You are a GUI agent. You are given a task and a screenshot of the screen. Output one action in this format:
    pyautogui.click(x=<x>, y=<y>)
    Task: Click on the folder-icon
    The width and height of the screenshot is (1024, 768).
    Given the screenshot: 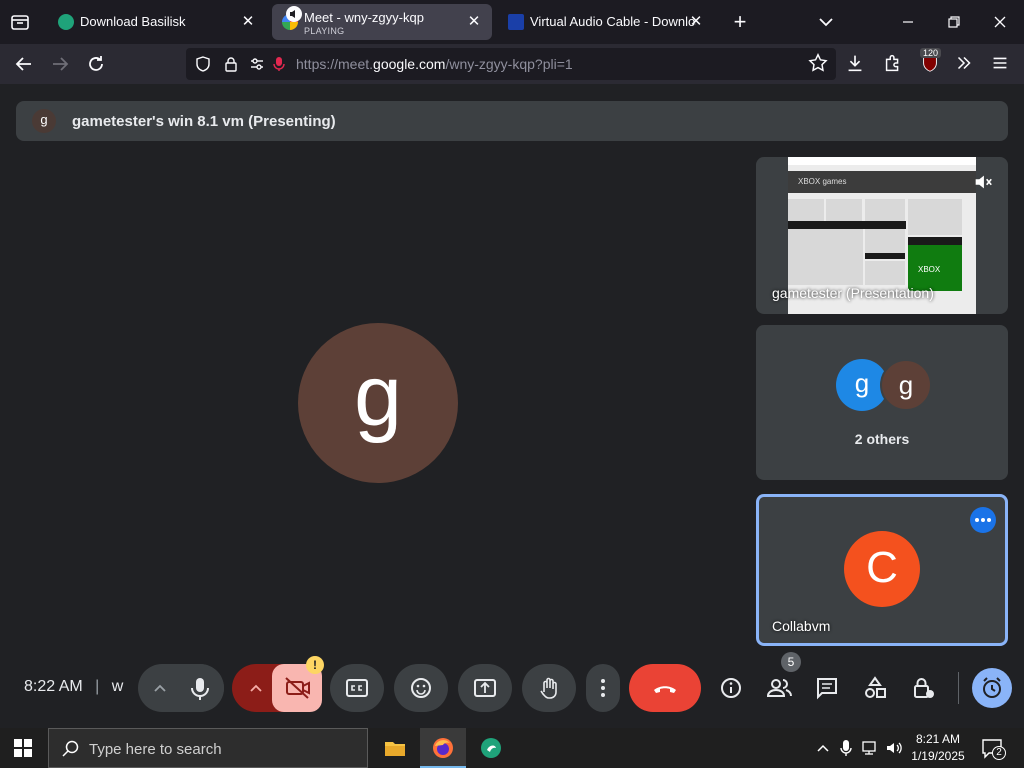 What is the action you would take?
    pyautogui.click(x=395, y=748)
    